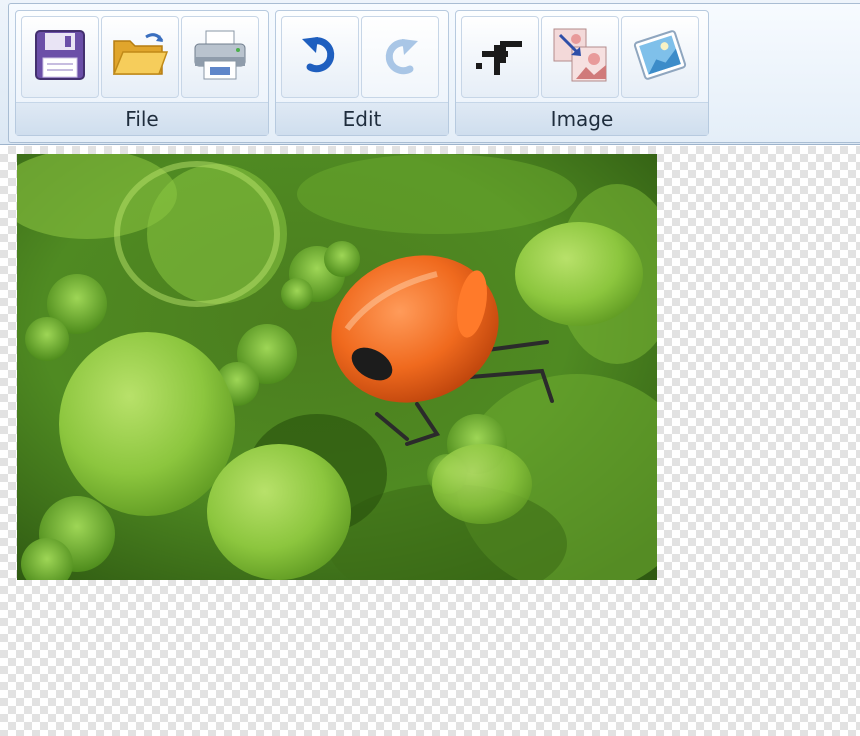  Describe the element at coordinates (362, 118) in the screenshot. I see `edit-group-label: Edit` at that location.